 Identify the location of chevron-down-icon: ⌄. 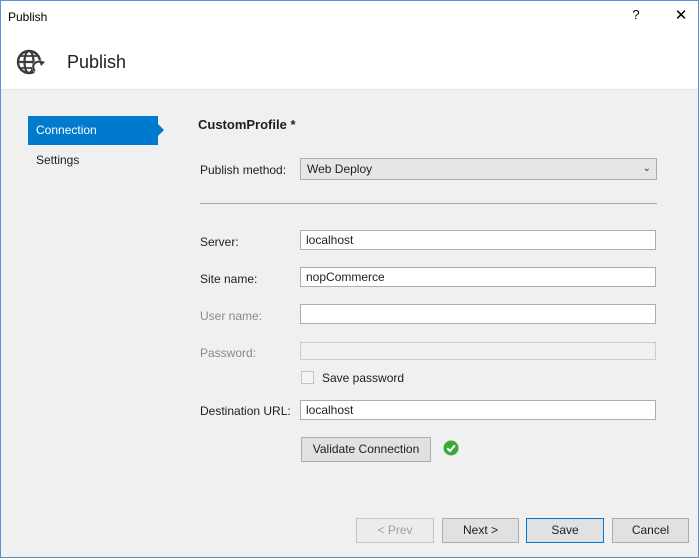
(646, 168).